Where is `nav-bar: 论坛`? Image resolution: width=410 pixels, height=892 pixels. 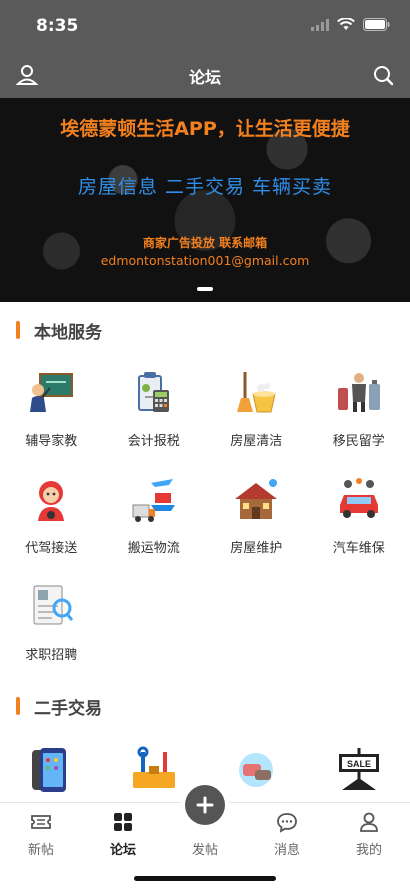
nav-bar: 论坛 is located at coordinates (205, 76).